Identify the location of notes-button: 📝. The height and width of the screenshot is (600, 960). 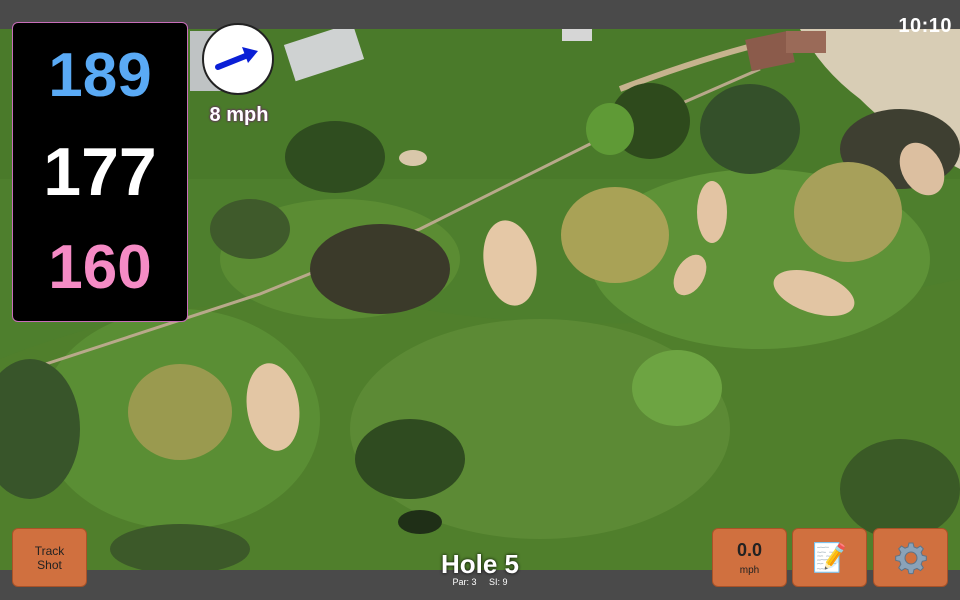
(829, 557).